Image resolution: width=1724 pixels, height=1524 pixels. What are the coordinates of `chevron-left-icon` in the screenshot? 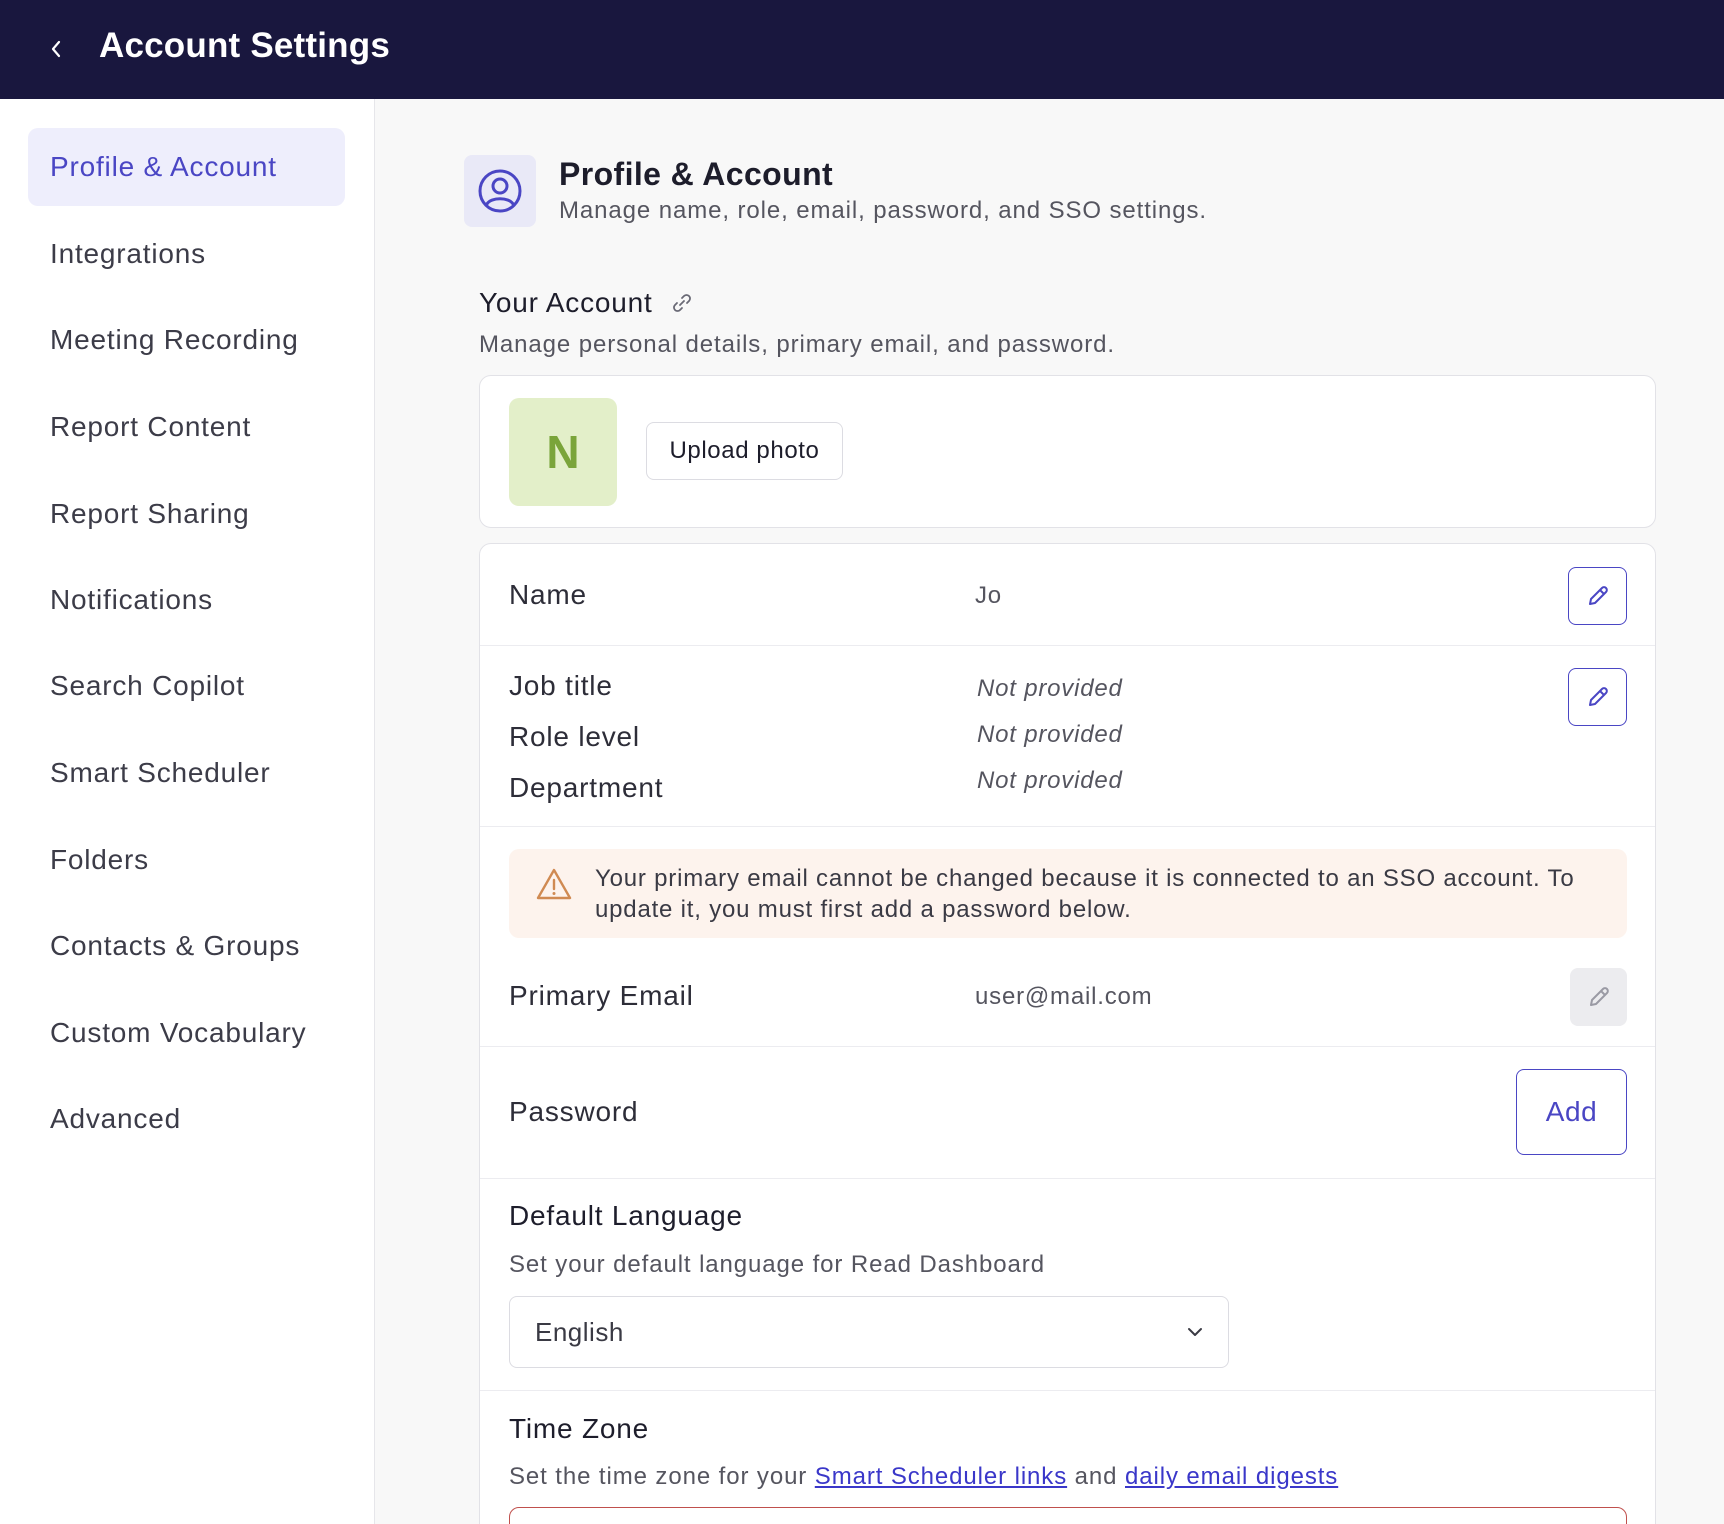 It's located at (56, 49).